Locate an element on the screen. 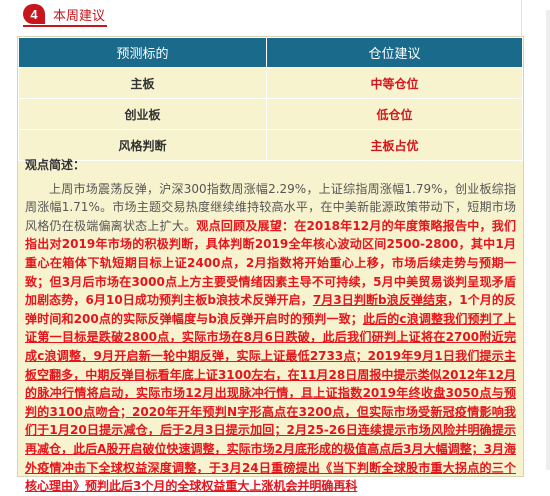  section-title: 本周建议 is located at coordinates (79, 16).